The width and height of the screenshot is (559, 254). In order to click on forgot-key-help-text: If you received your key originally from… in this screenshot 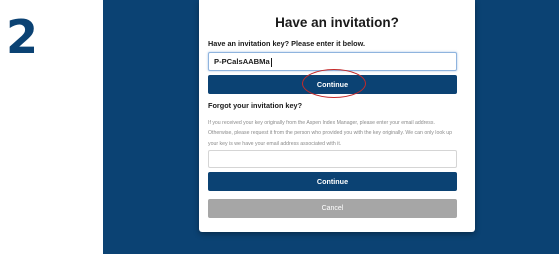, I will do `click(330, 133)`.